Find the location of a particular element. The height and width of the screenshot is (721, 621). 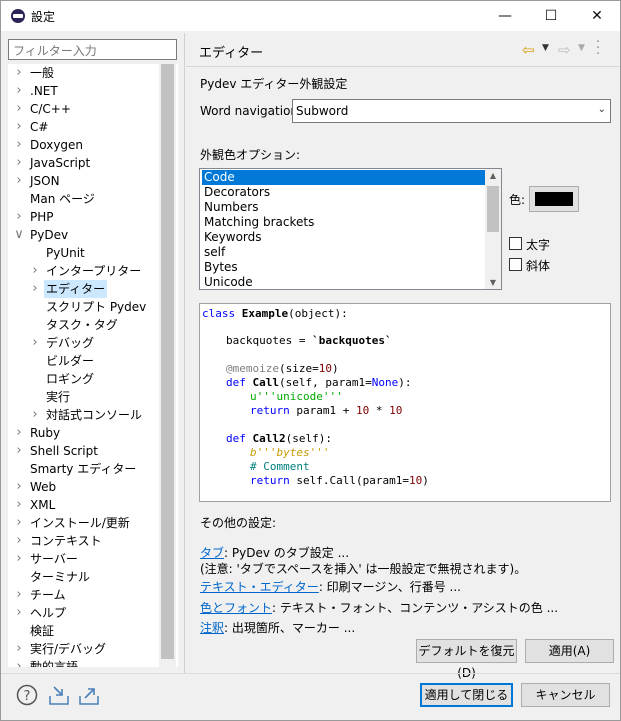

tree-item: › エディター is located at coordinates (83, 289).